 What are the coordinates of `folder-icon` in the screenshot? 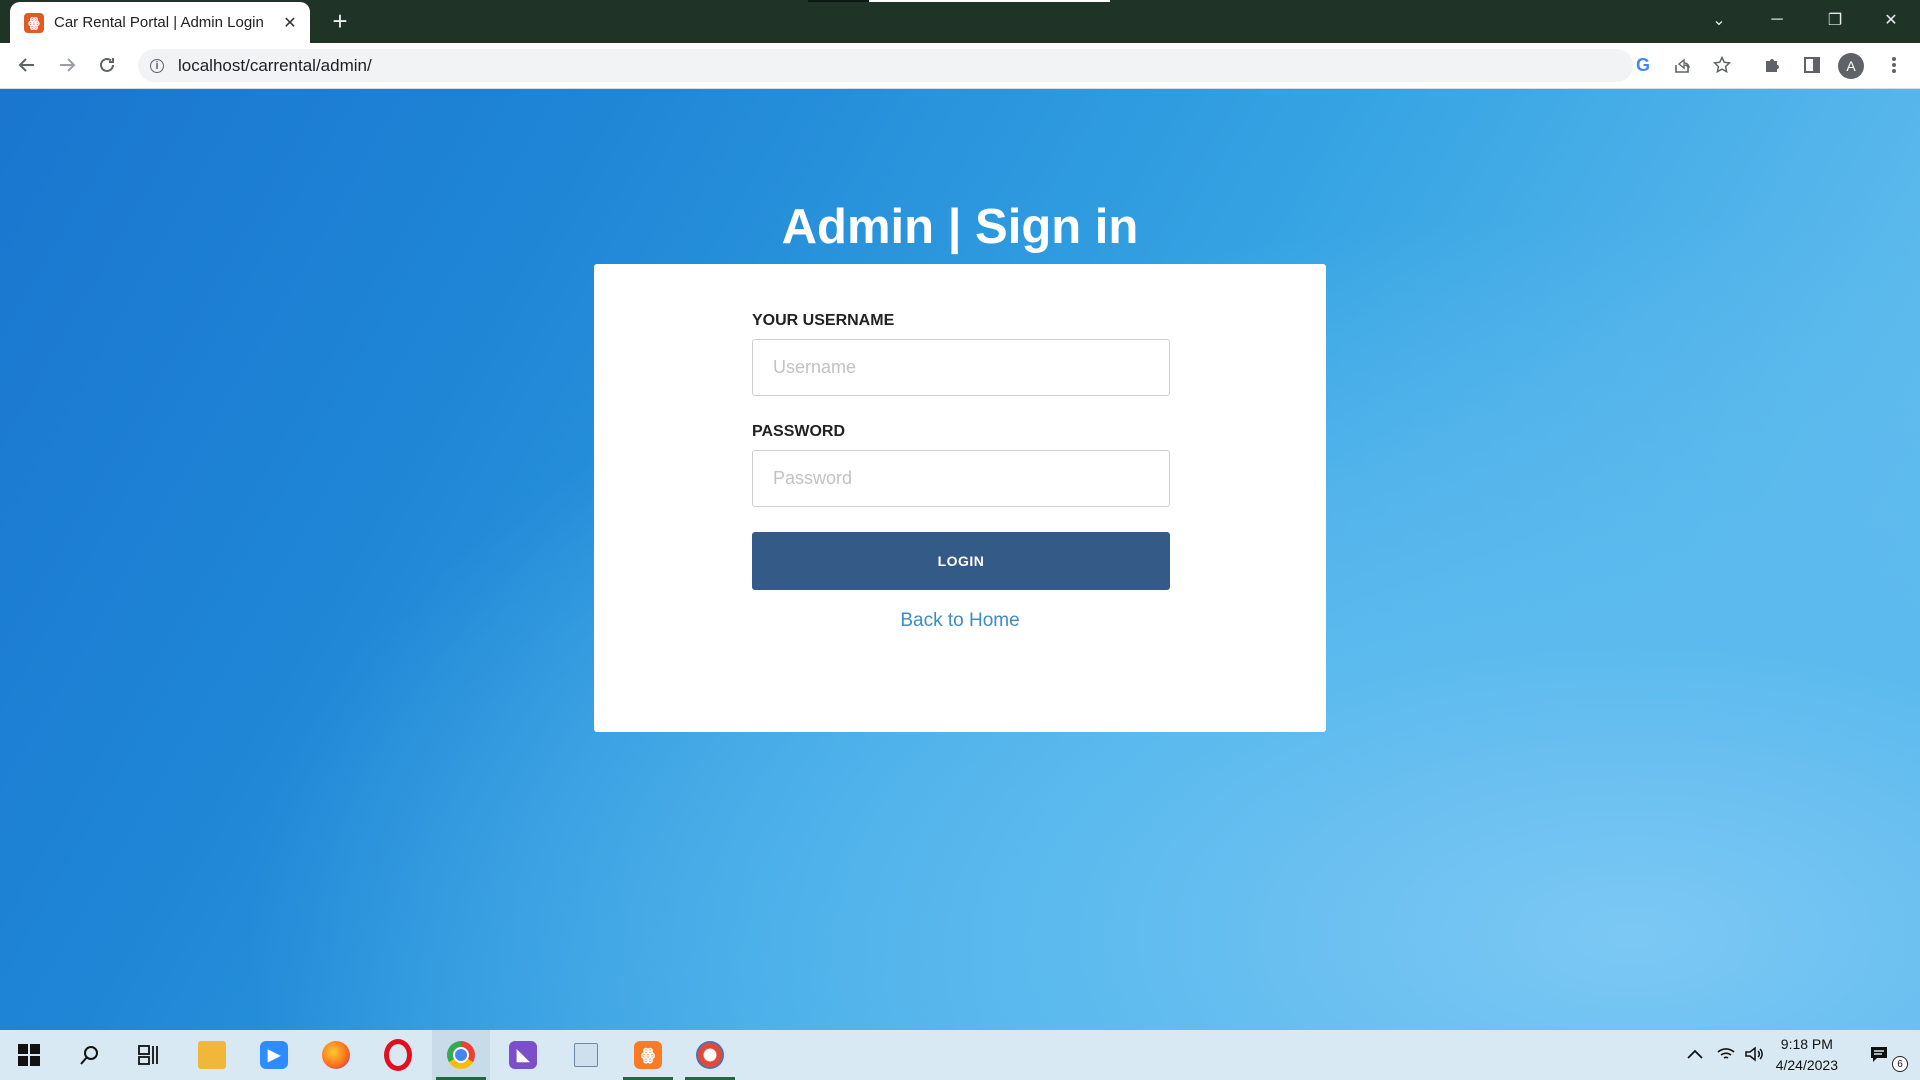 It's located at (212, 1055).